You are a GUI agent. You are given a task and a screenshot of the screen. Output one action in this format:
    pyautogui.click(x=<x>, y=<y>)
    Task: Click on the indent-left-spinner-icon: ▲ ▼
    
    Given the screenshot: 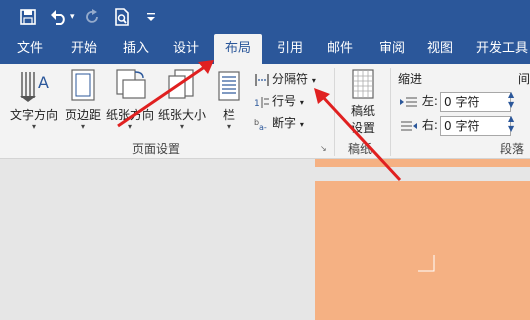 What is the action you would take?
    pyautogui.click(x=511, y=100)
    